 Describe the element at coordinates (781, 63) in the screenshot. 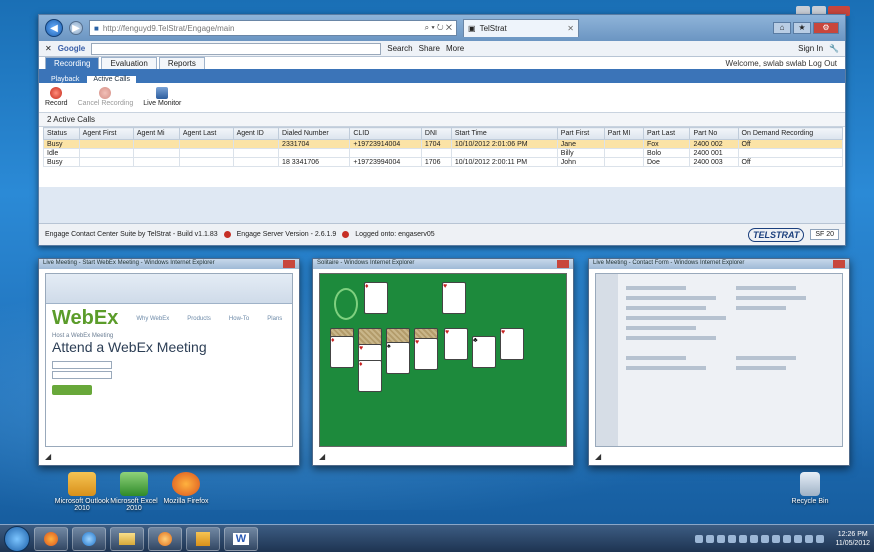

I see `welcome-text: Welcome, swlab swlab Log Out` at that location.